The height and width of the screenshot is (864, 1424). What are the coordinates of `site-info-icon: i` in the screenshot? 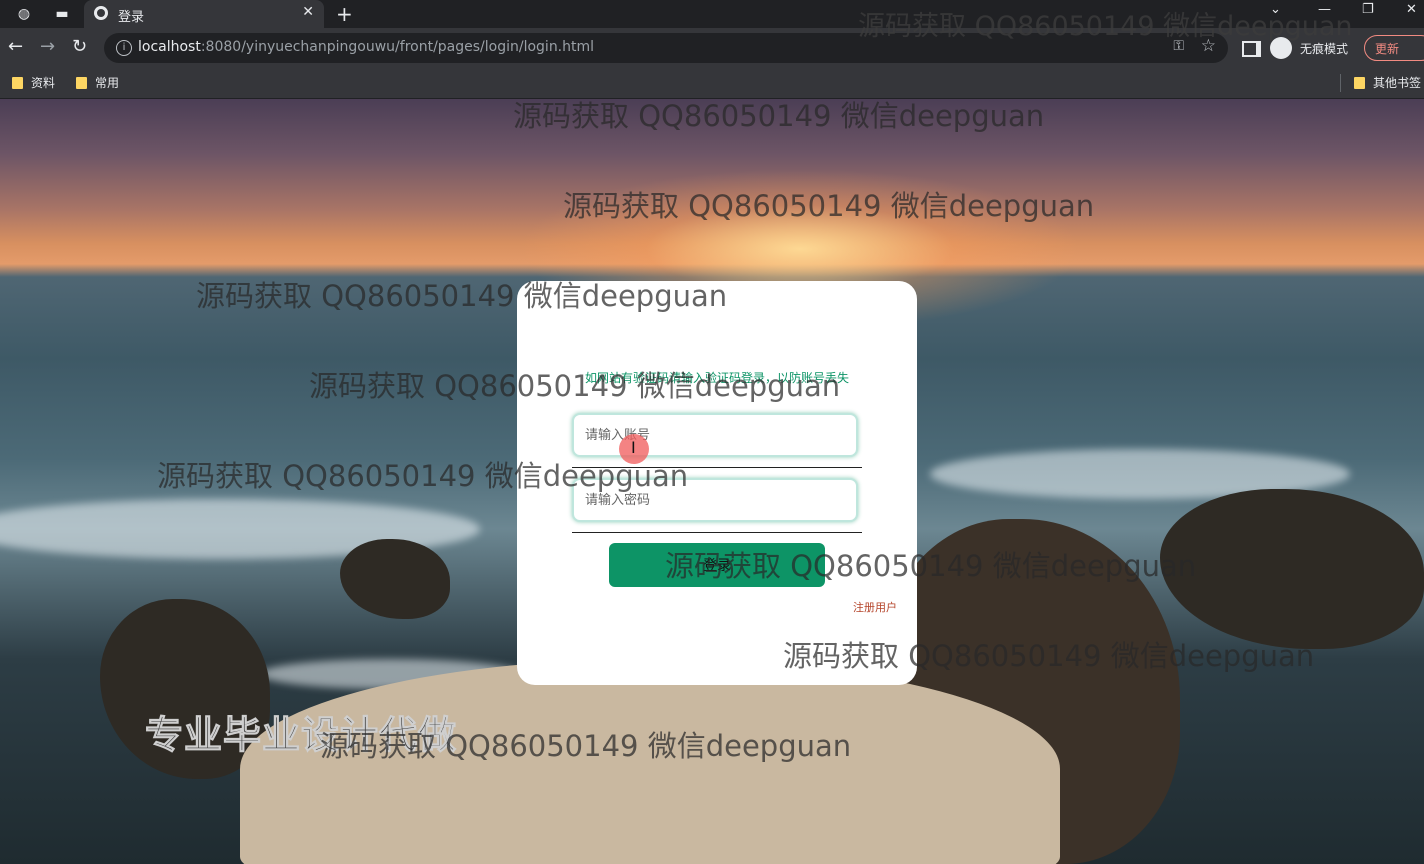 It's located at (124, 48).